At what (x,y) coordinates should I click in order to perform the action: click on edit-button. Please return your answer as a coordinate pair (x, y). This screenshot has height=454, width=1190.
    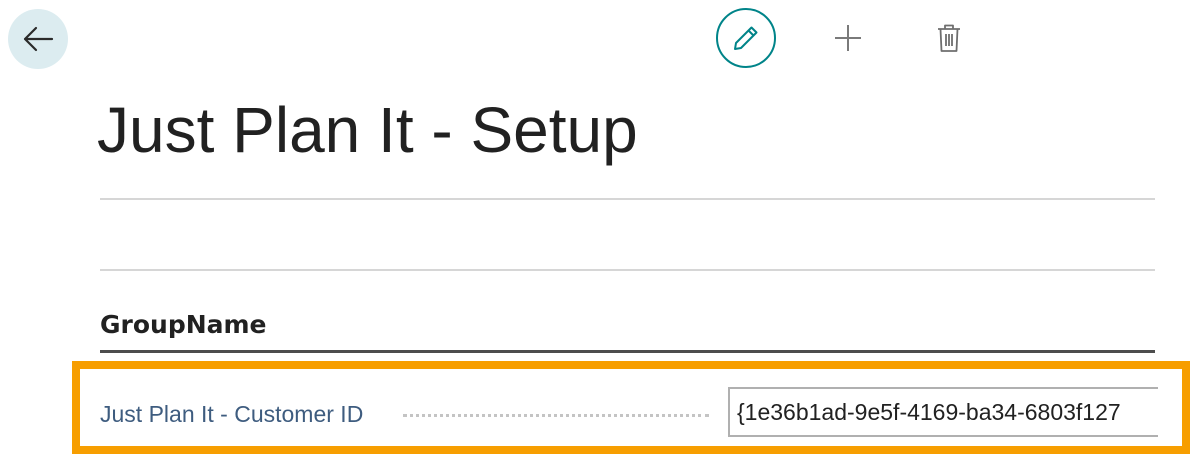
    Looking at the image, I should click on (746, 38).